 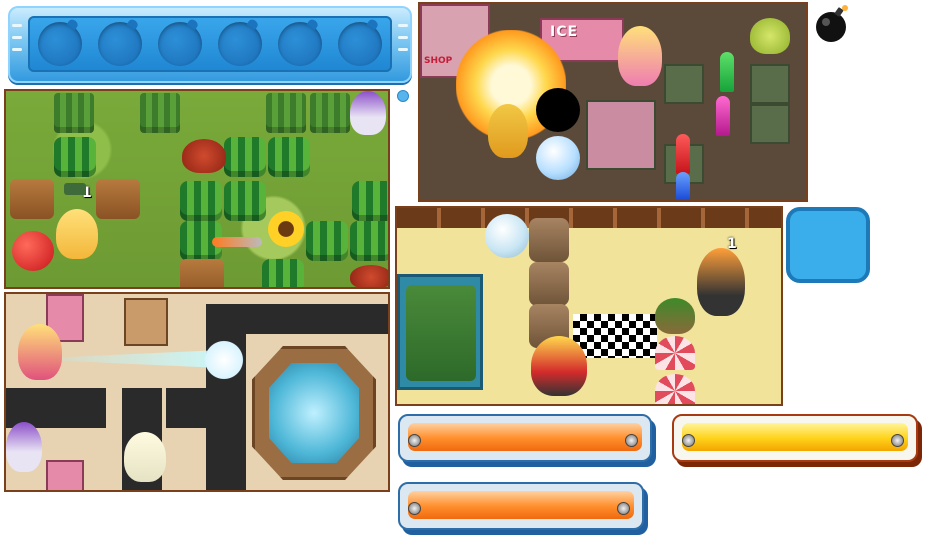 What do you see at coordinates (832, 24) in the screenshot?
I see `bomb-icon` at bounding box center [832, 24].